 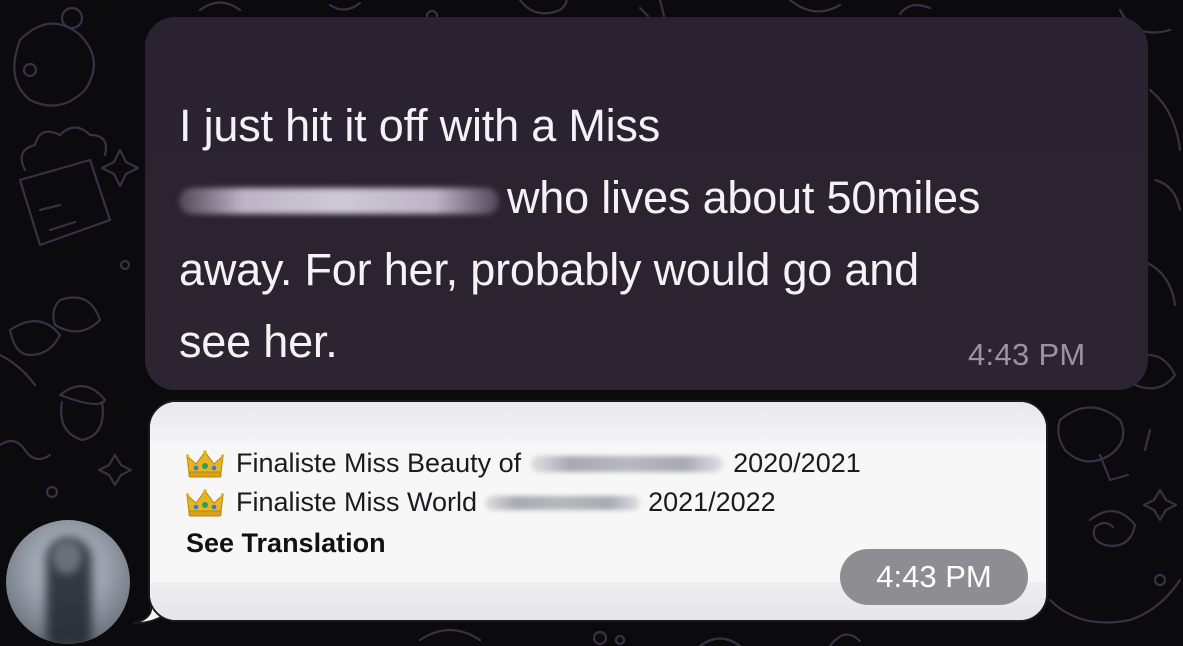 What do you see at coordinates (1027, 354) in the screenshot?
I see `message-timestamp: 4:43 PM` at bounding box center [1027, 354].